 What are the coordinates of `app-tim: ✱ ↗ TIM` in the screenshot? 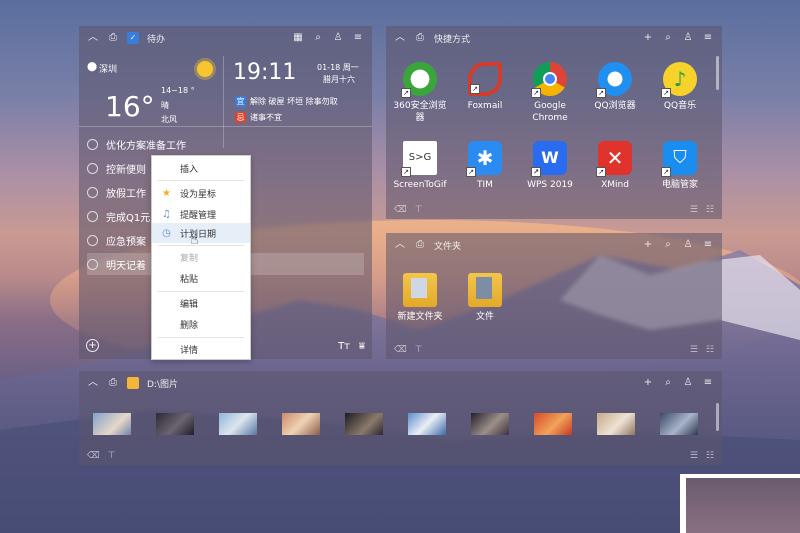 It's located at (485, 166).